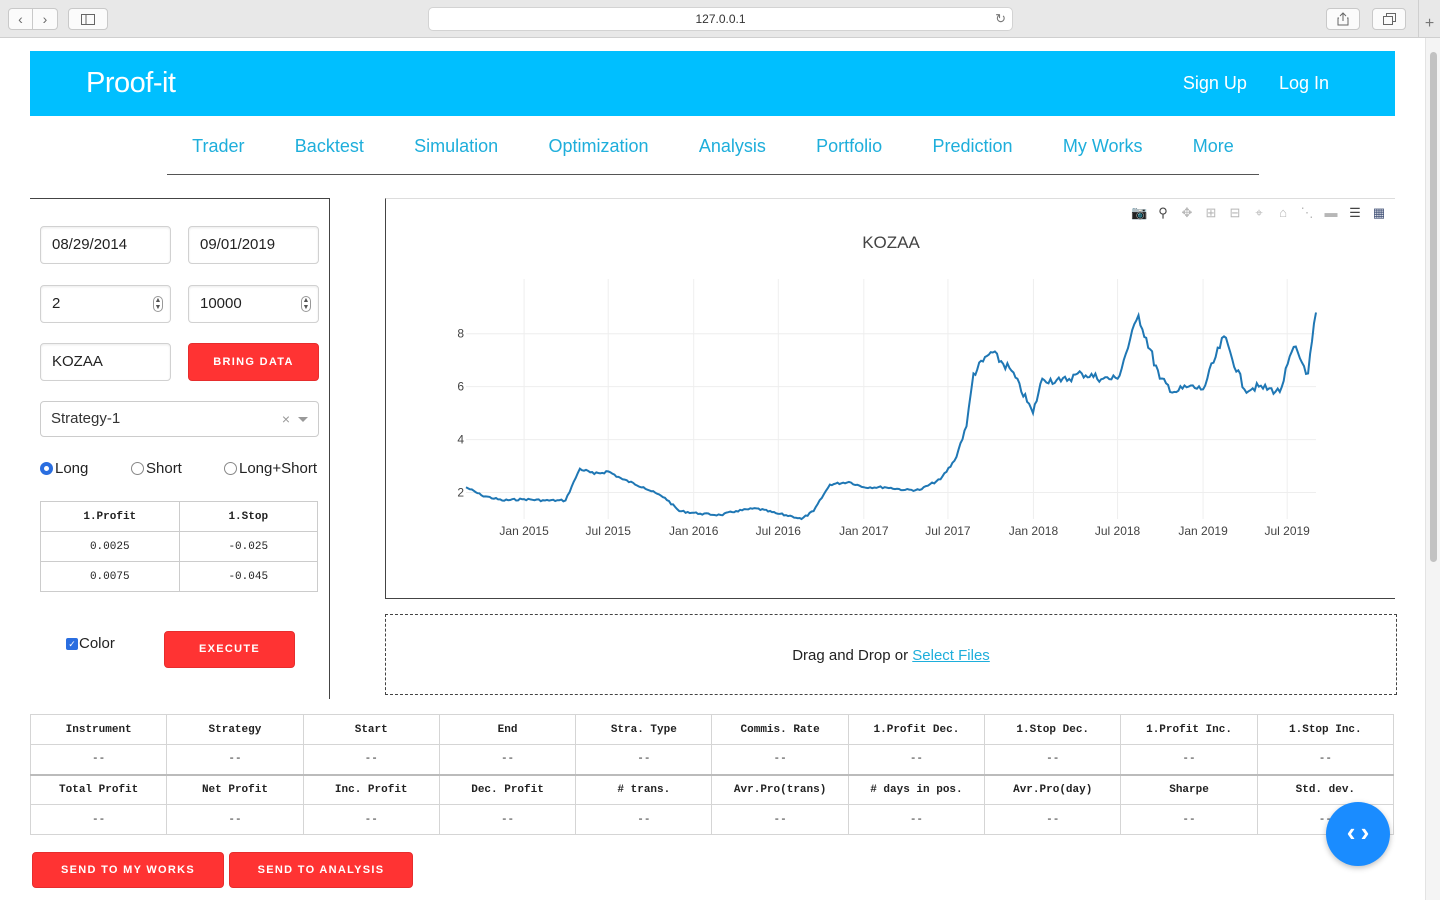  Describe the element at coordinates (321, 870) in the screenshot. I see `send-to-analysis-button: SEND TO ANALYSIS` at that location.